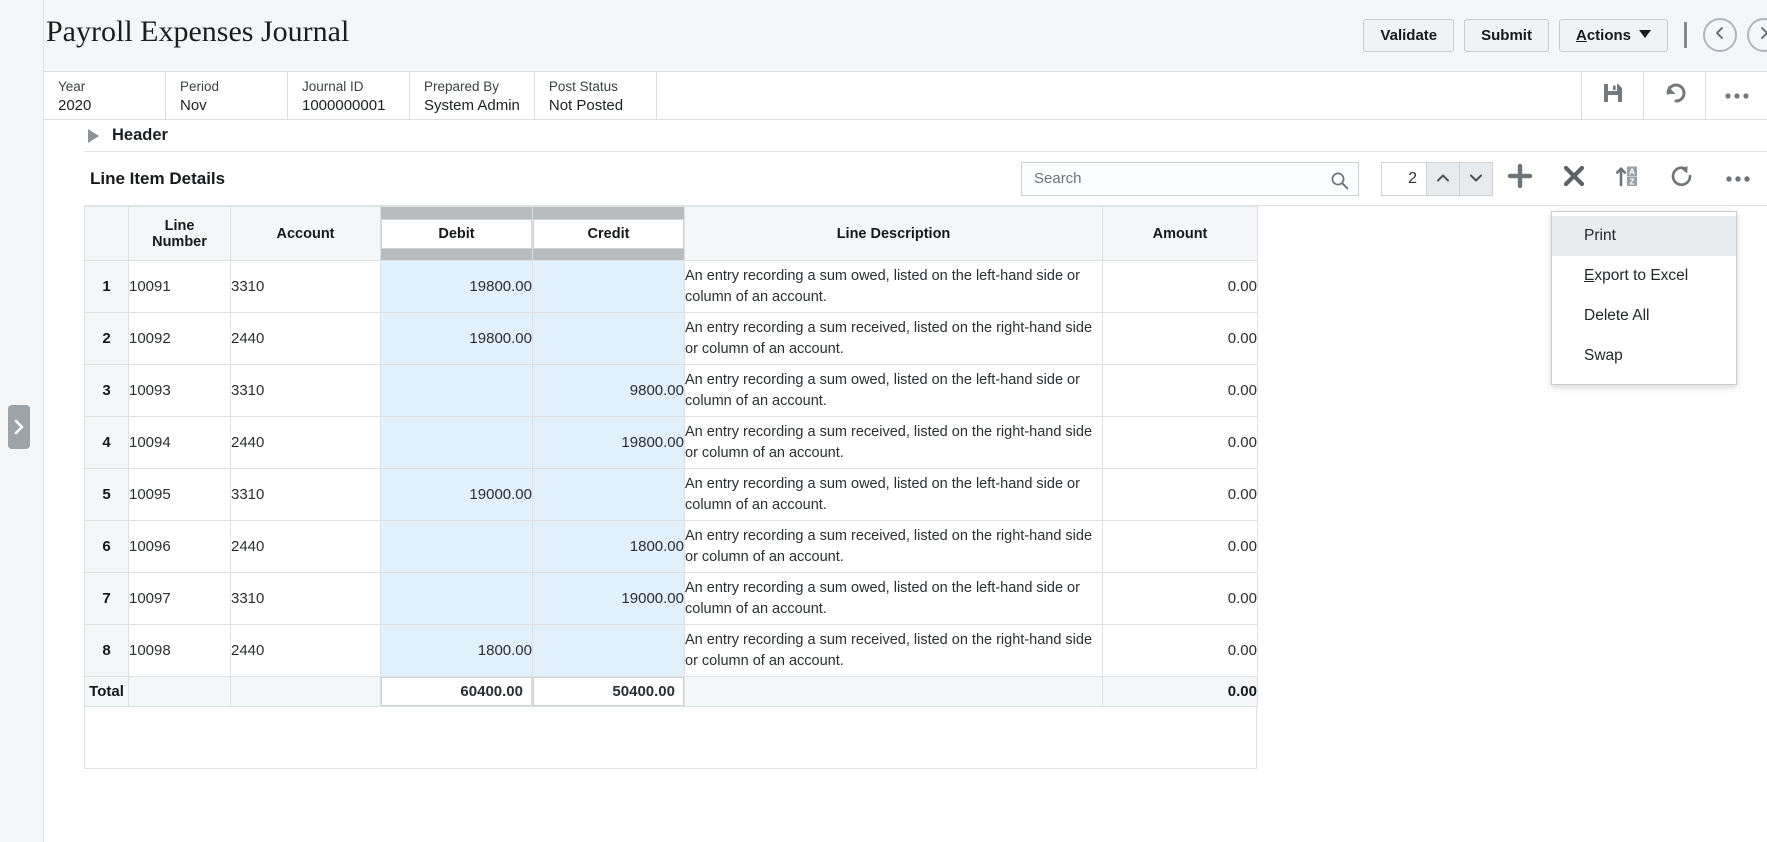 This screenshot has height=842, width=1767. I want to click on cell-line-number: 10095, so click(179, 494).